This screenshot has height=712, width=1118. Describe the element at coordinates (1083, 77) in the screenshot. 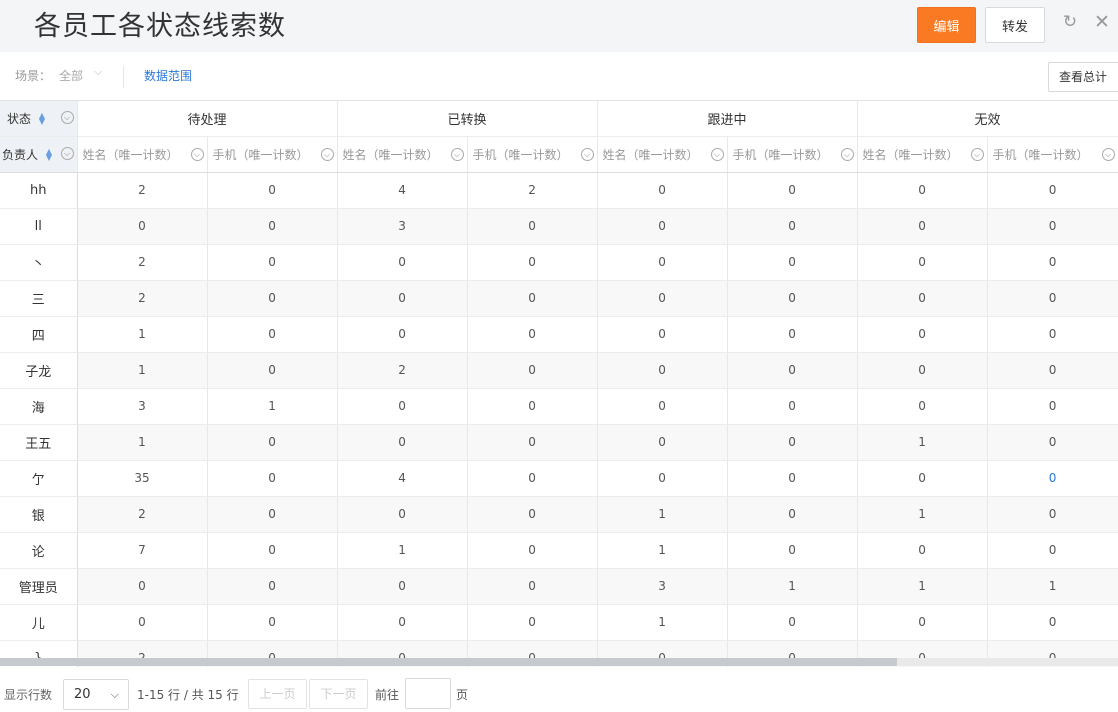

I see `view-total-button: 查看总计` at that location.